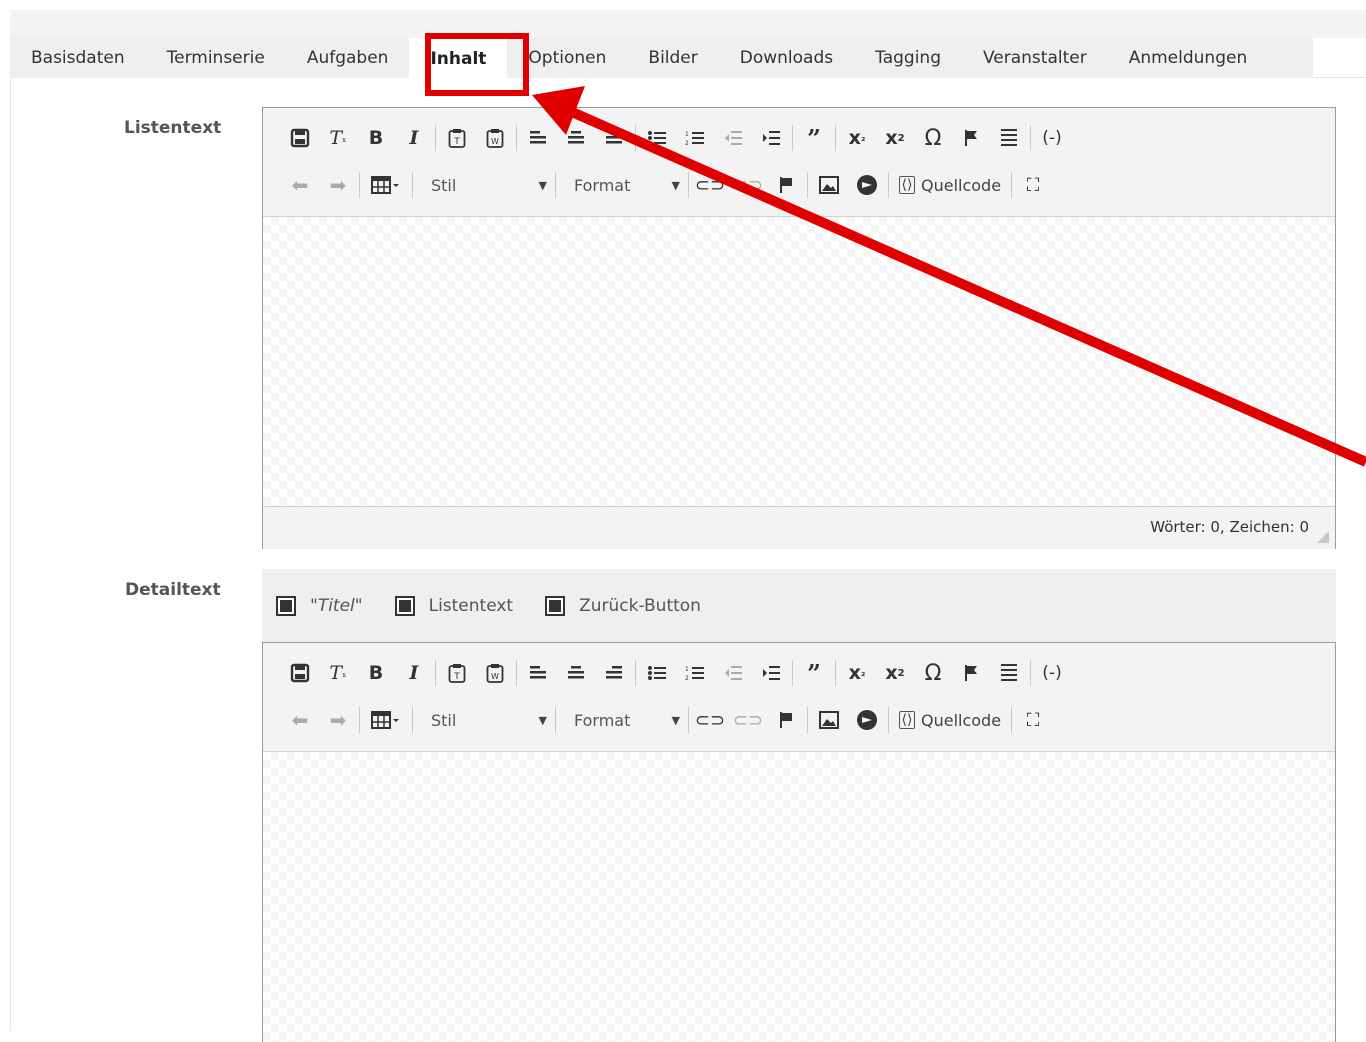 Image resolution: width=1366 pixels, height=1042 pixels. What do you see at coordinates (961, 185) in the screenshot?
I see `source-button-label: Quellcode` at bounding box center [961, 185].